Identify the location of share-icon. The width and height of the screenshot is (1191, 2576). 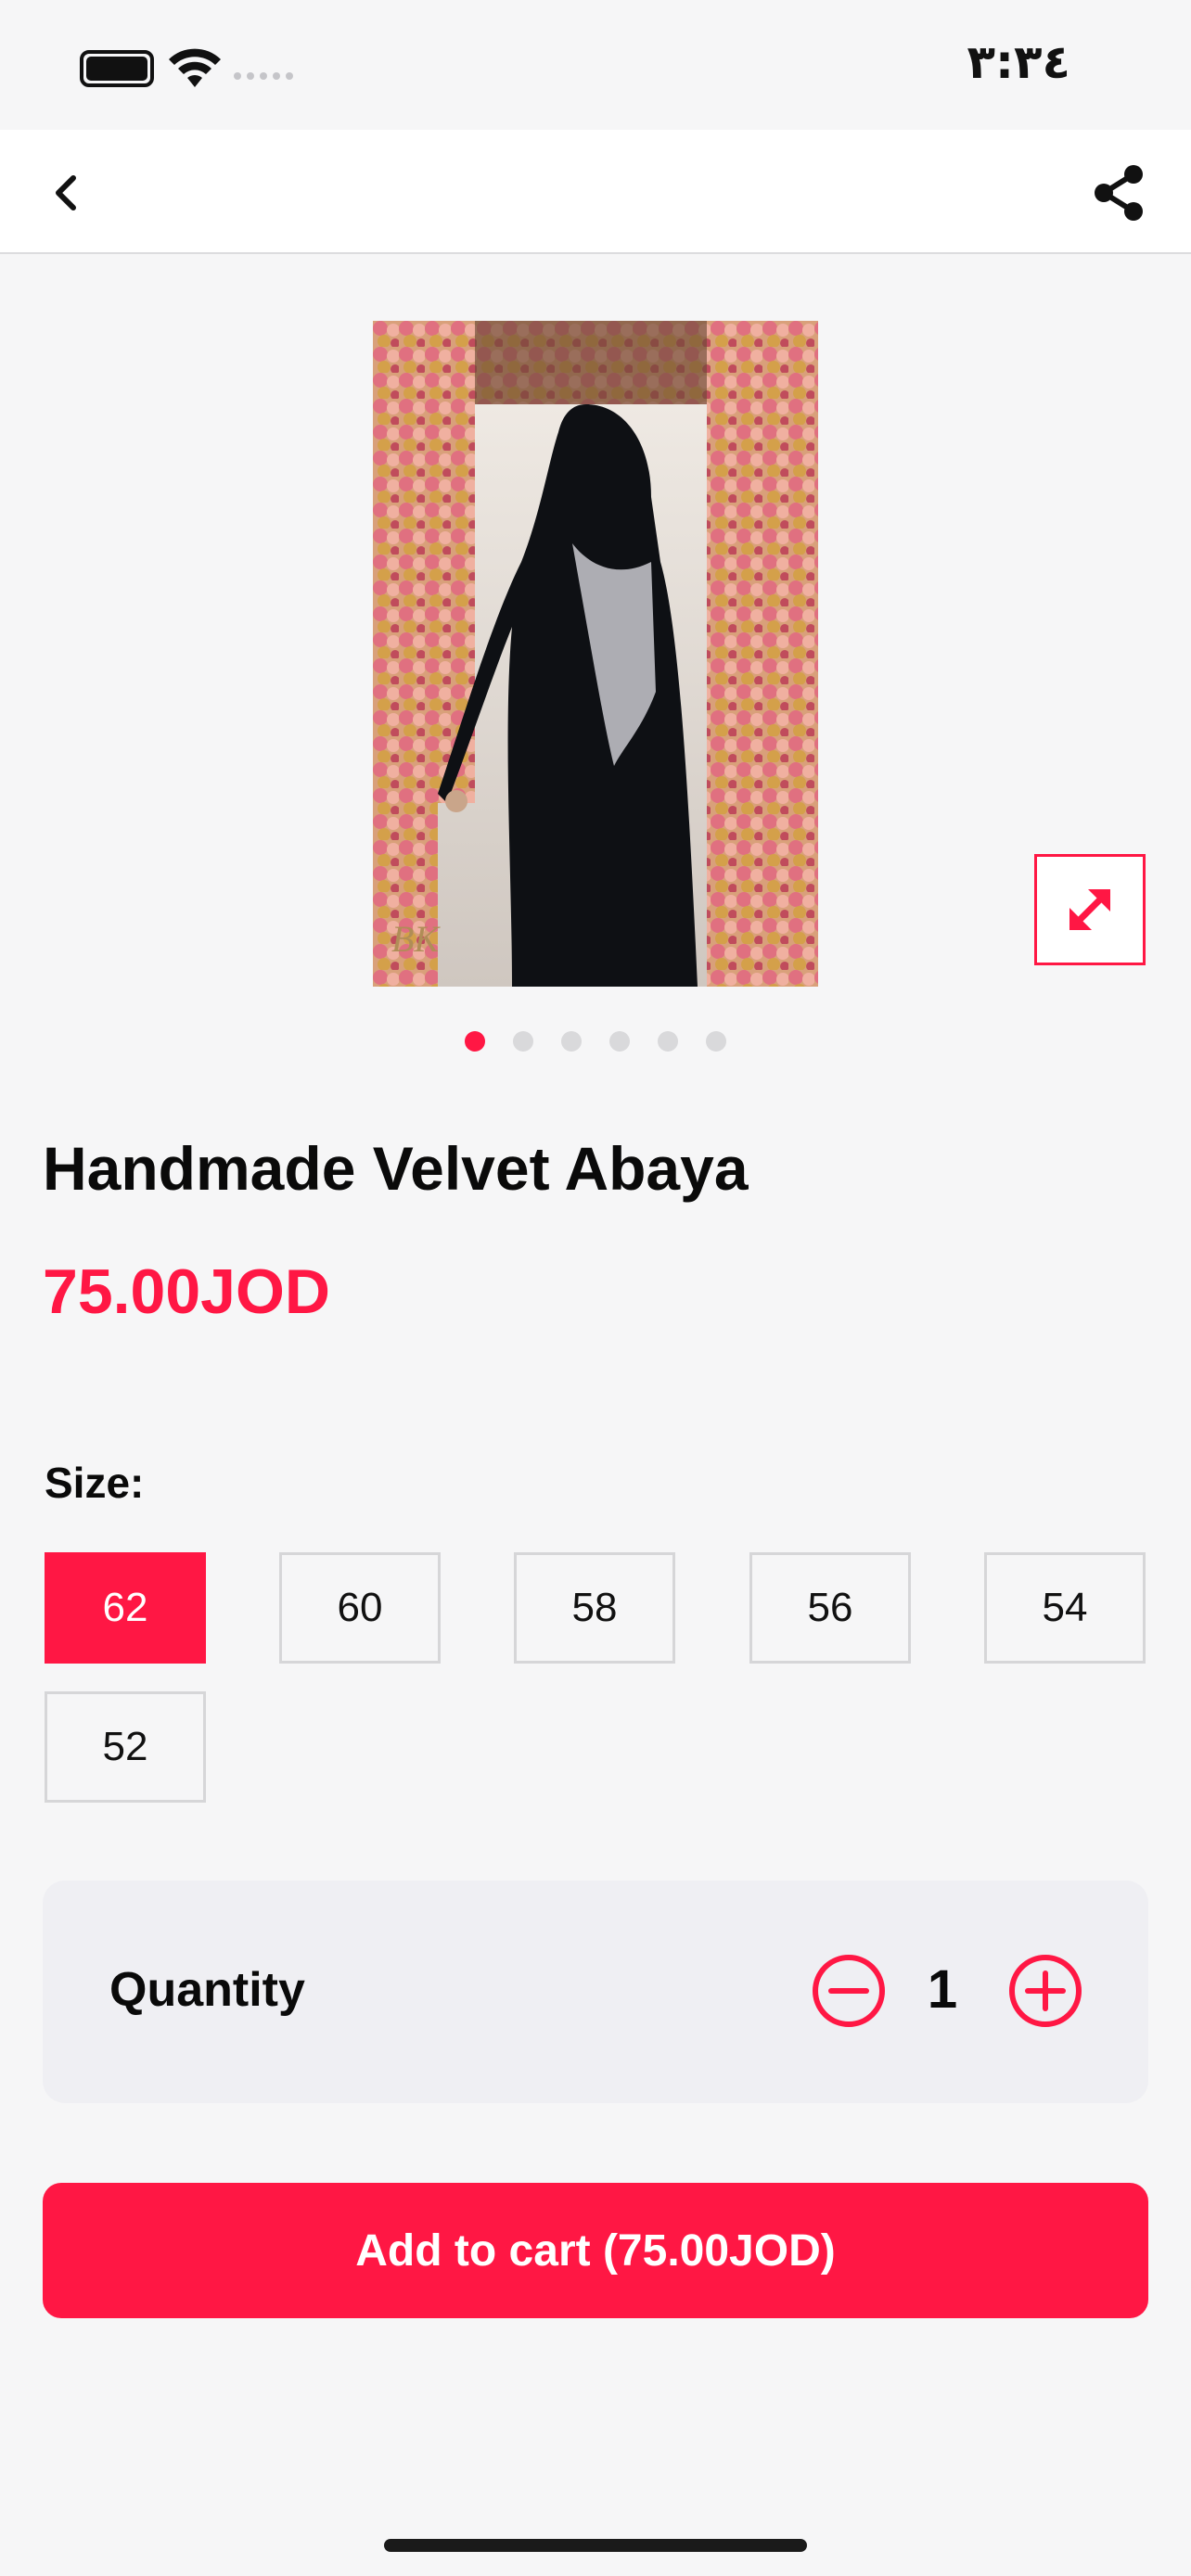
(1119, 193).